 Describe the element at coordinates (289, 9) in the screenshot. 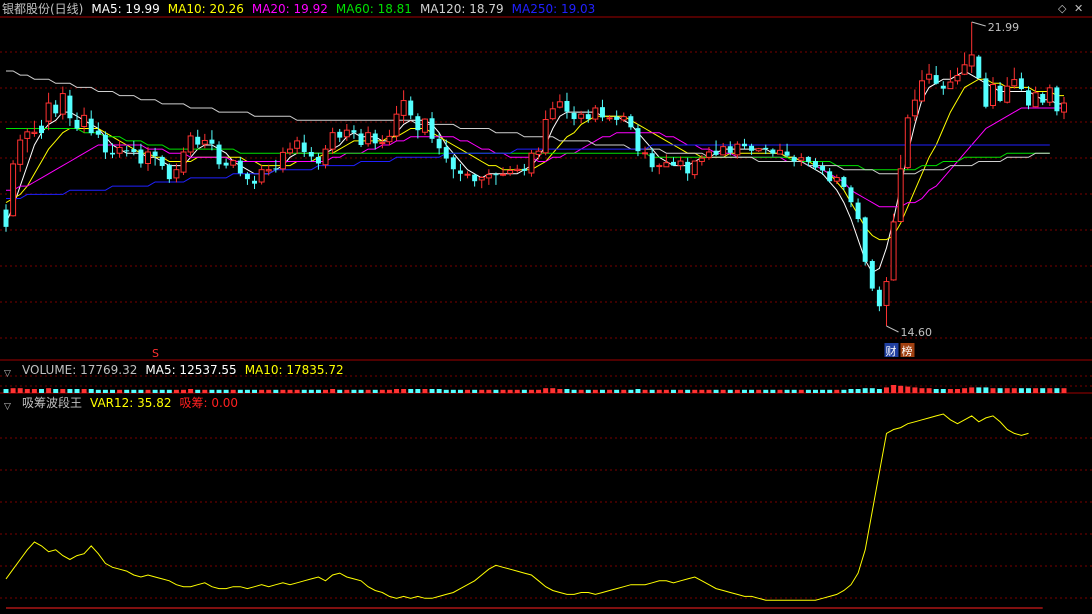

I see `ma20-label: MA20: 19.92` at that location.